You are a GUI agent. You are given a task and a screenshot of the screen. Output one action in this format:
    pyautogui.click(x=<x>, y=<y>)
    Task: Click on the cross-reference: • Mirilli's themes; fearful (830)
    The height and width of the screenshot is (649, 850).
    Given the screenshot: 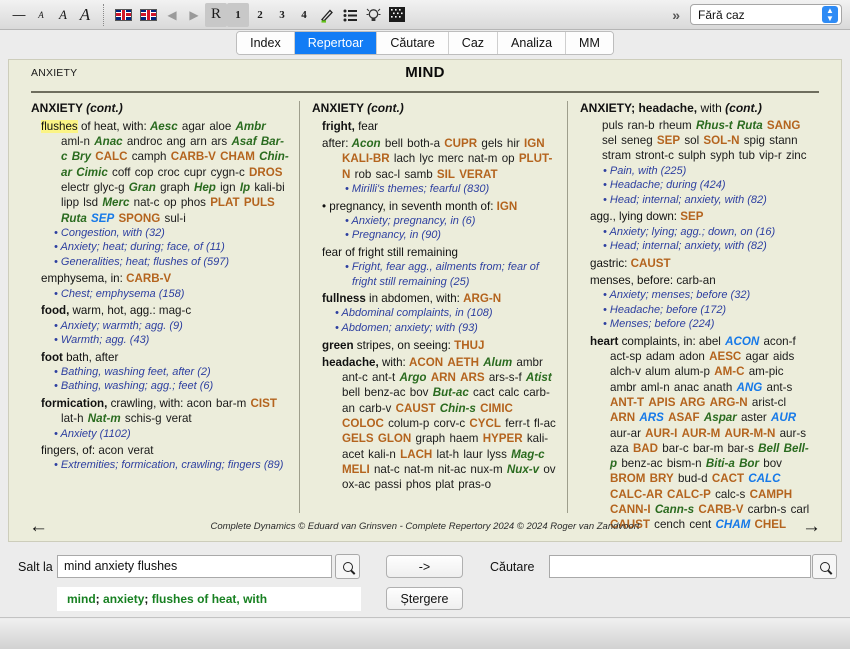 What is the action you would take?
    pyautogui.click(x=434, y=189)
    